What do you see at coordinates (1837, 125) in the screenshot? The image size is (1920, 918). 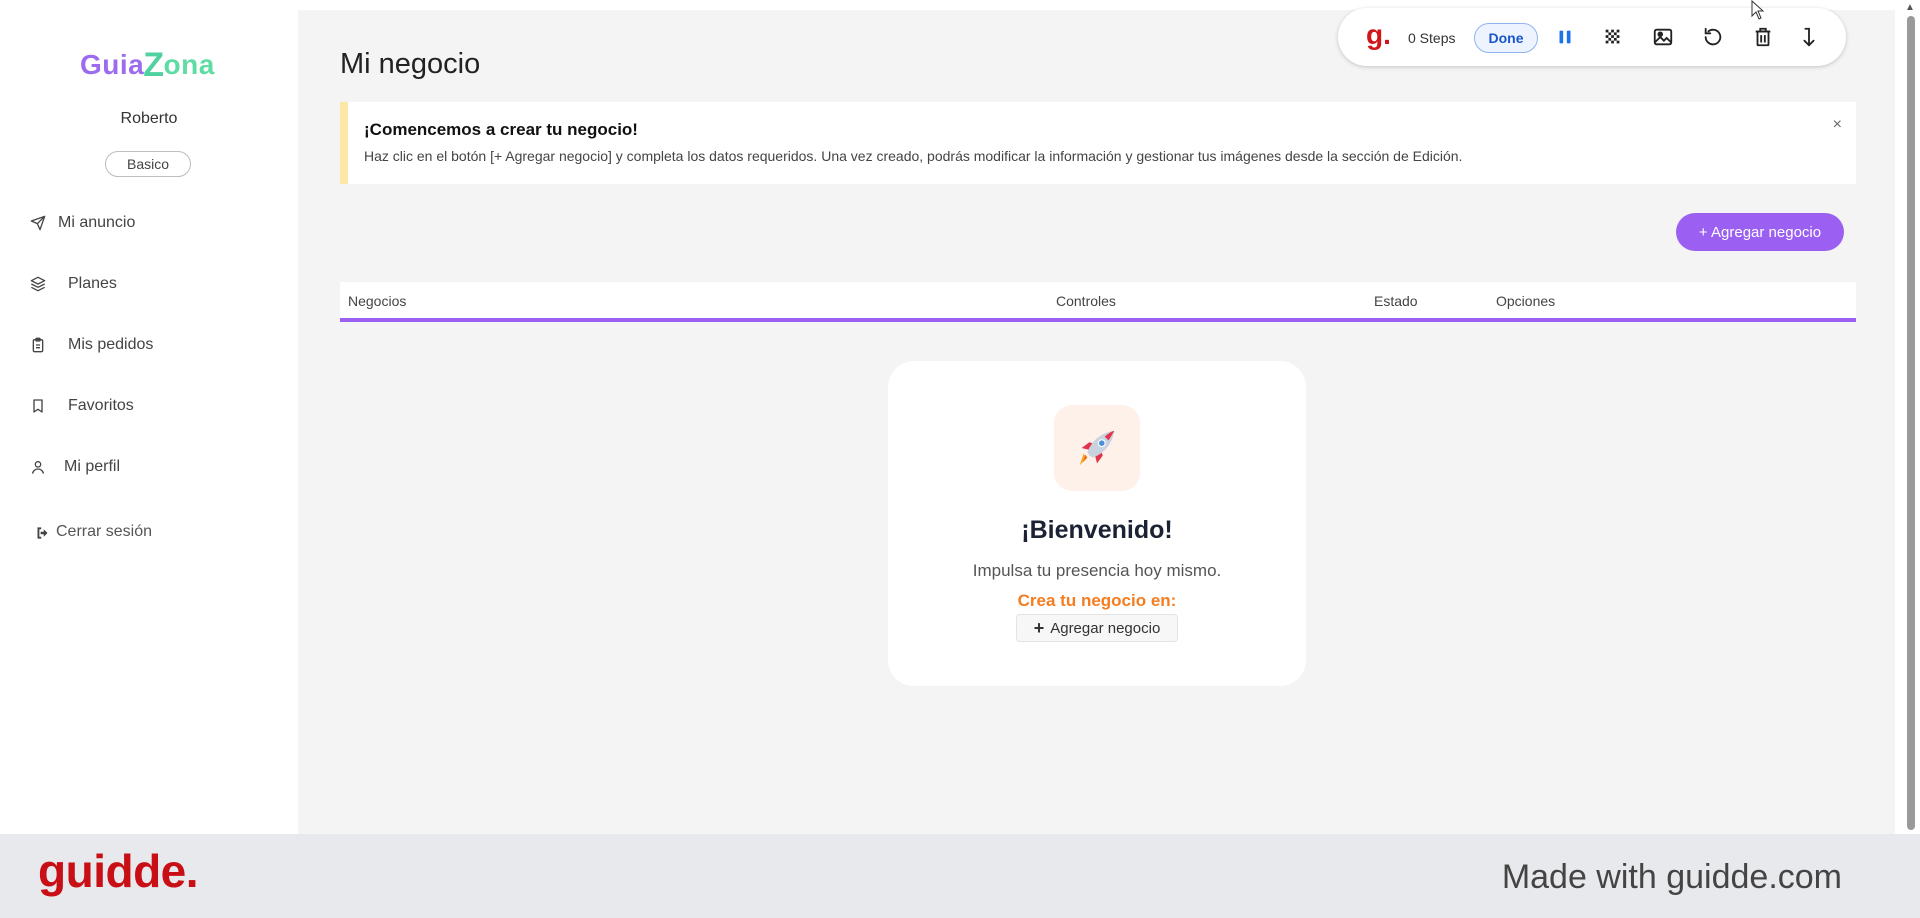 I see `close-icon: ×` at bounding box center [1837, 125].